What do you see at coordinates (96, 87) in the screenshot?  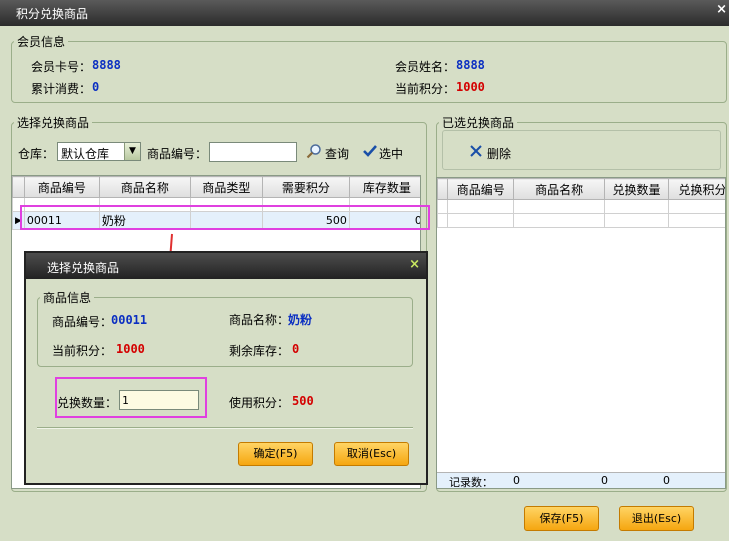 I see `spent-value: 0` at bounding box center [96, 87].